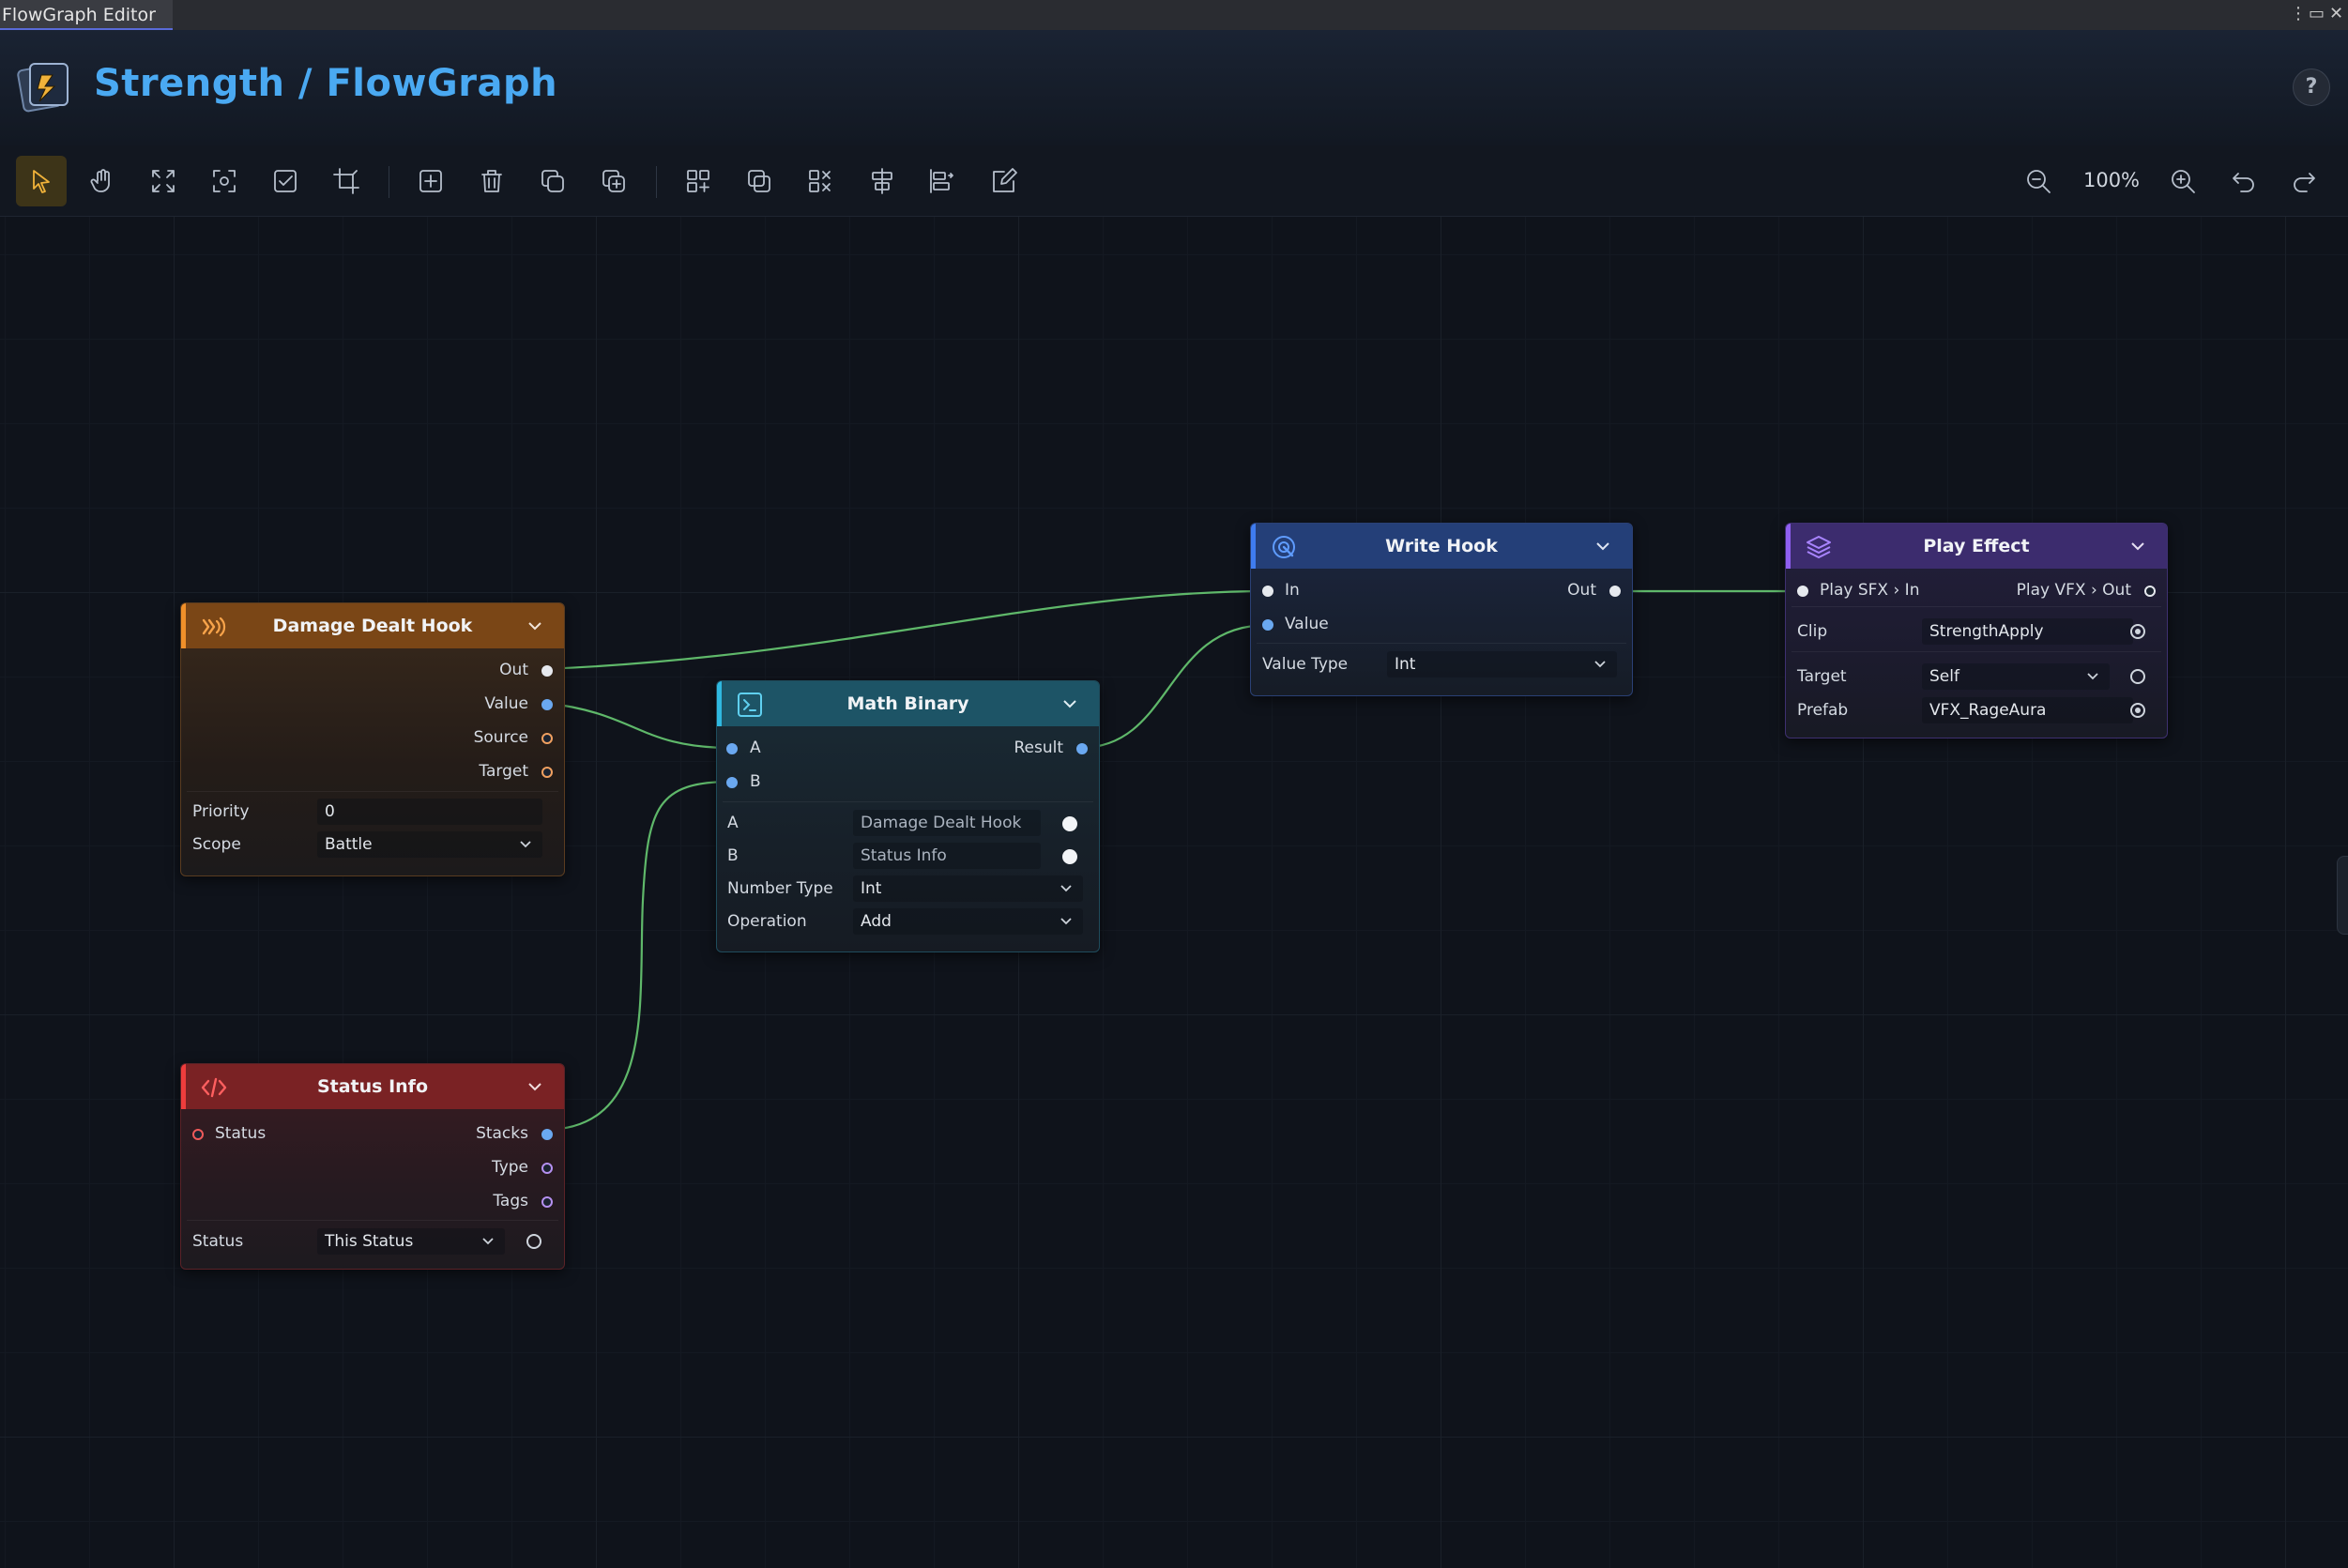 This screenshot has height=1568, width=2348. What do you see at coordinates (1307, 624) in the screenshot?
I see `port-label-value: Value` at bounding box center [1307, 624].